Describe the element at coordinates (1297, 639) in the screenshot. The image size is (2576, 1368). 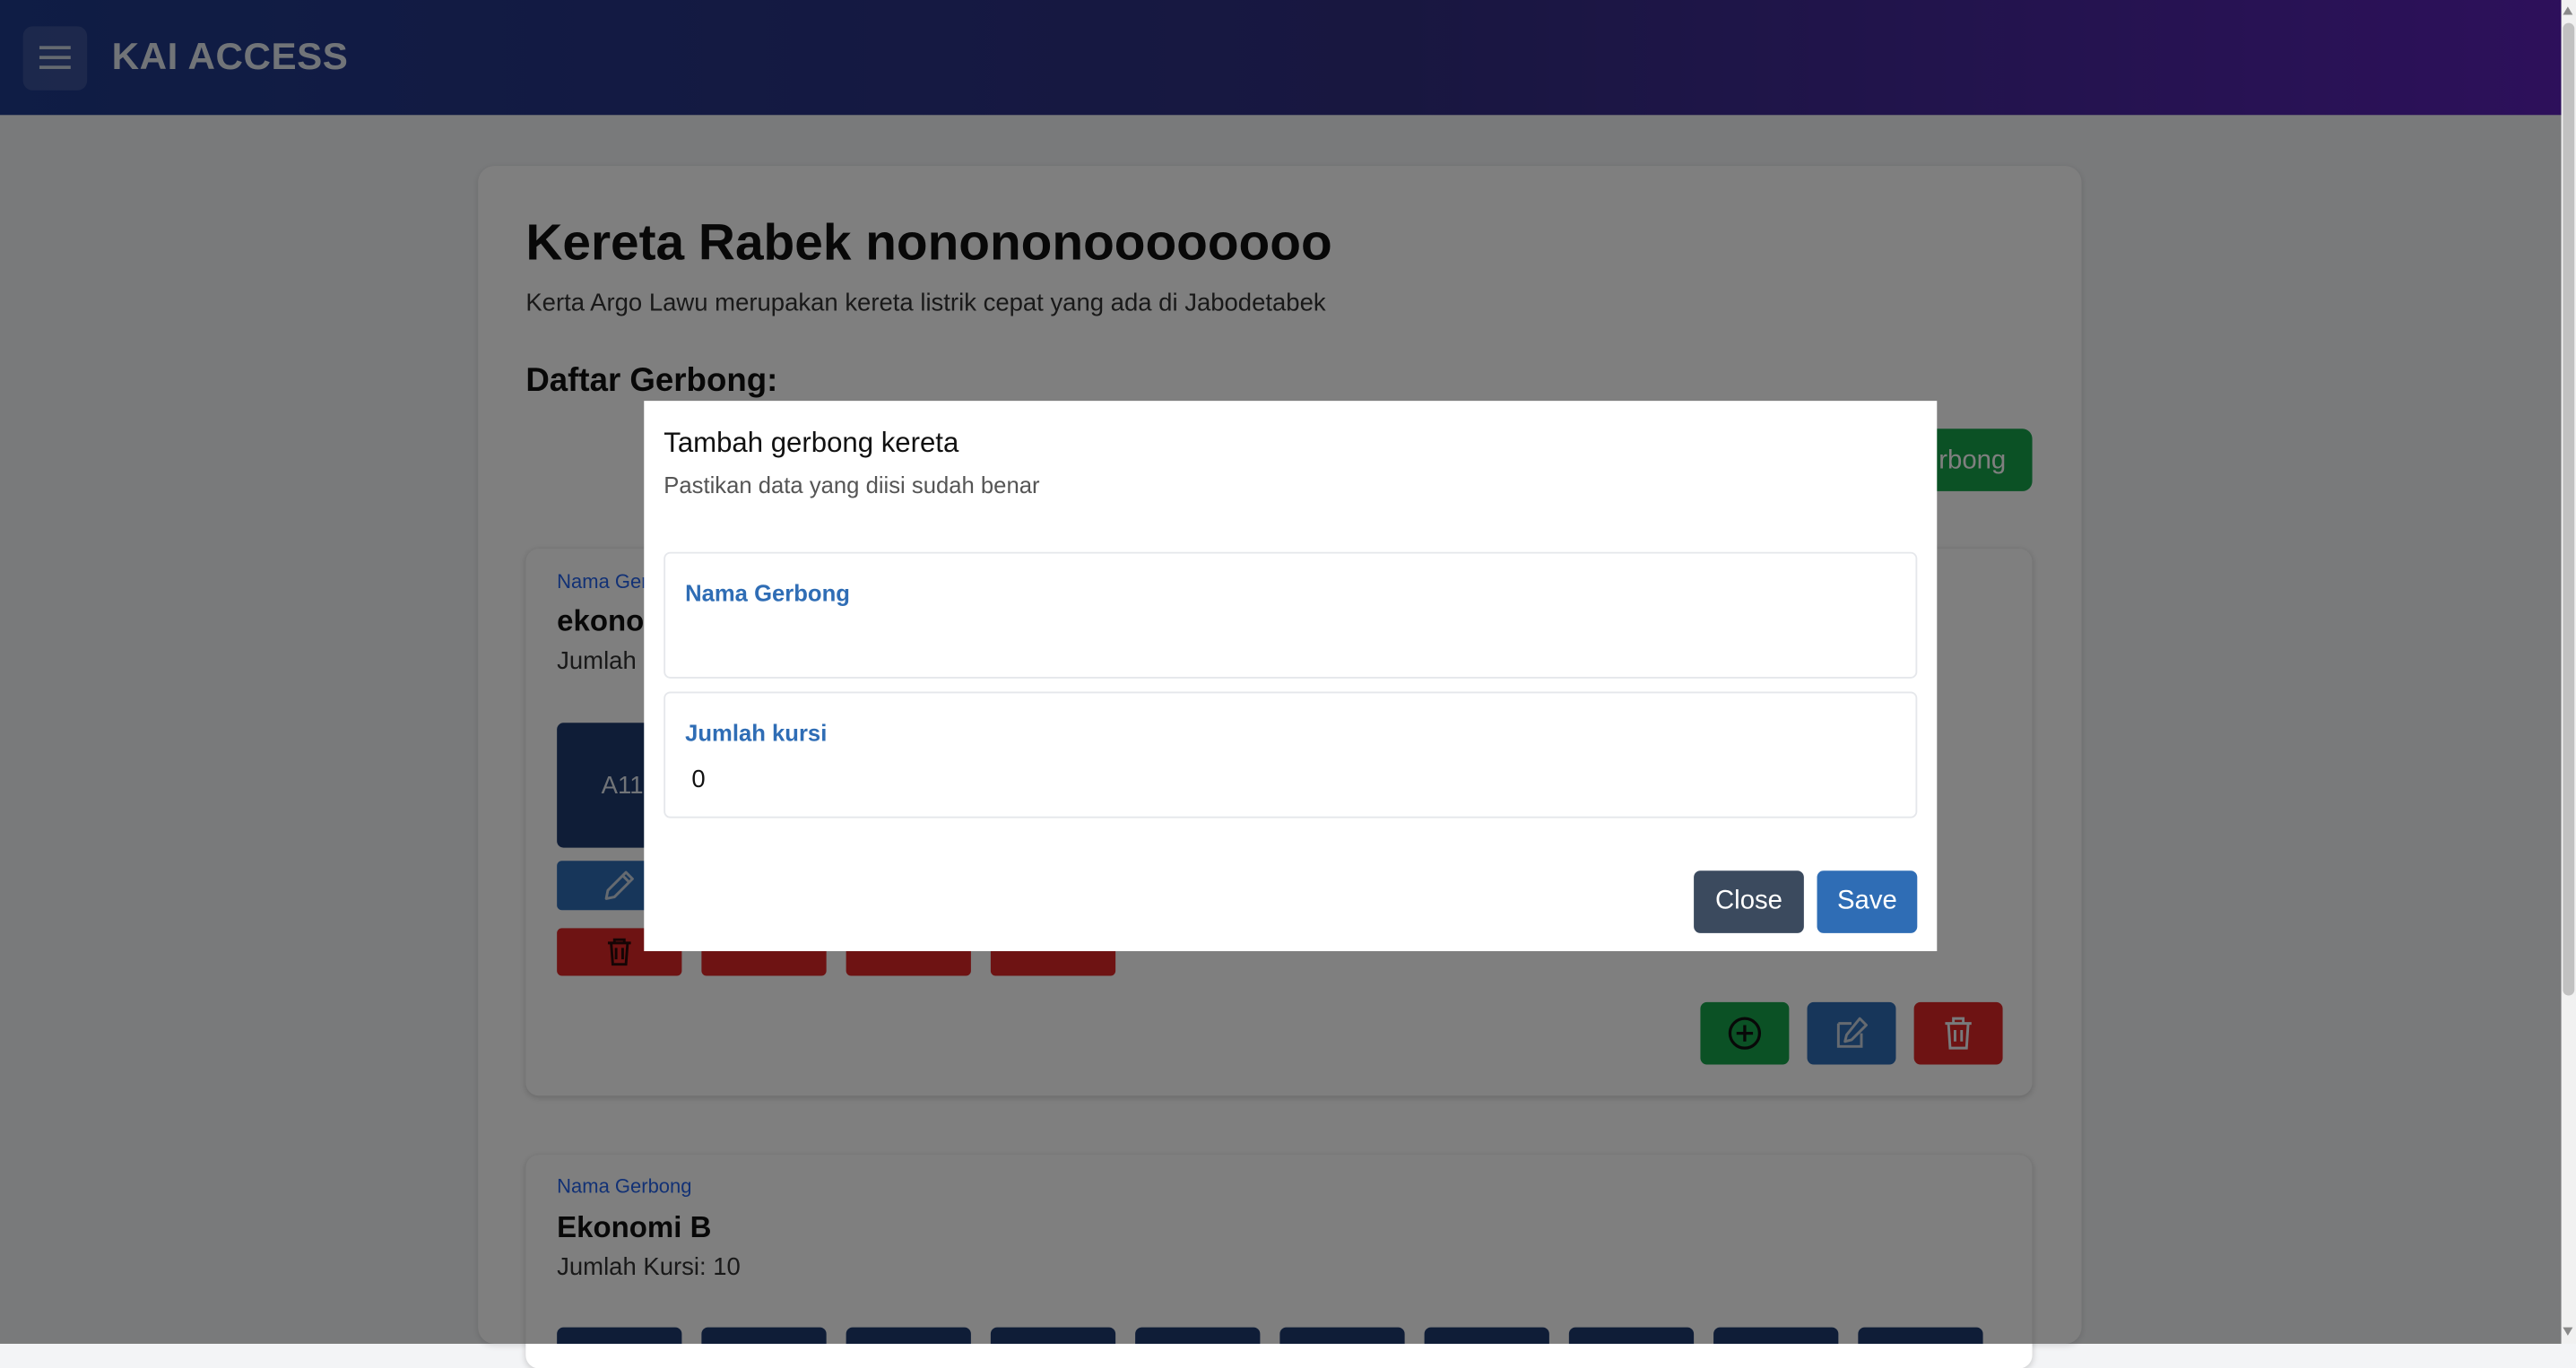
I see `nama-gerbong-input` at that location.